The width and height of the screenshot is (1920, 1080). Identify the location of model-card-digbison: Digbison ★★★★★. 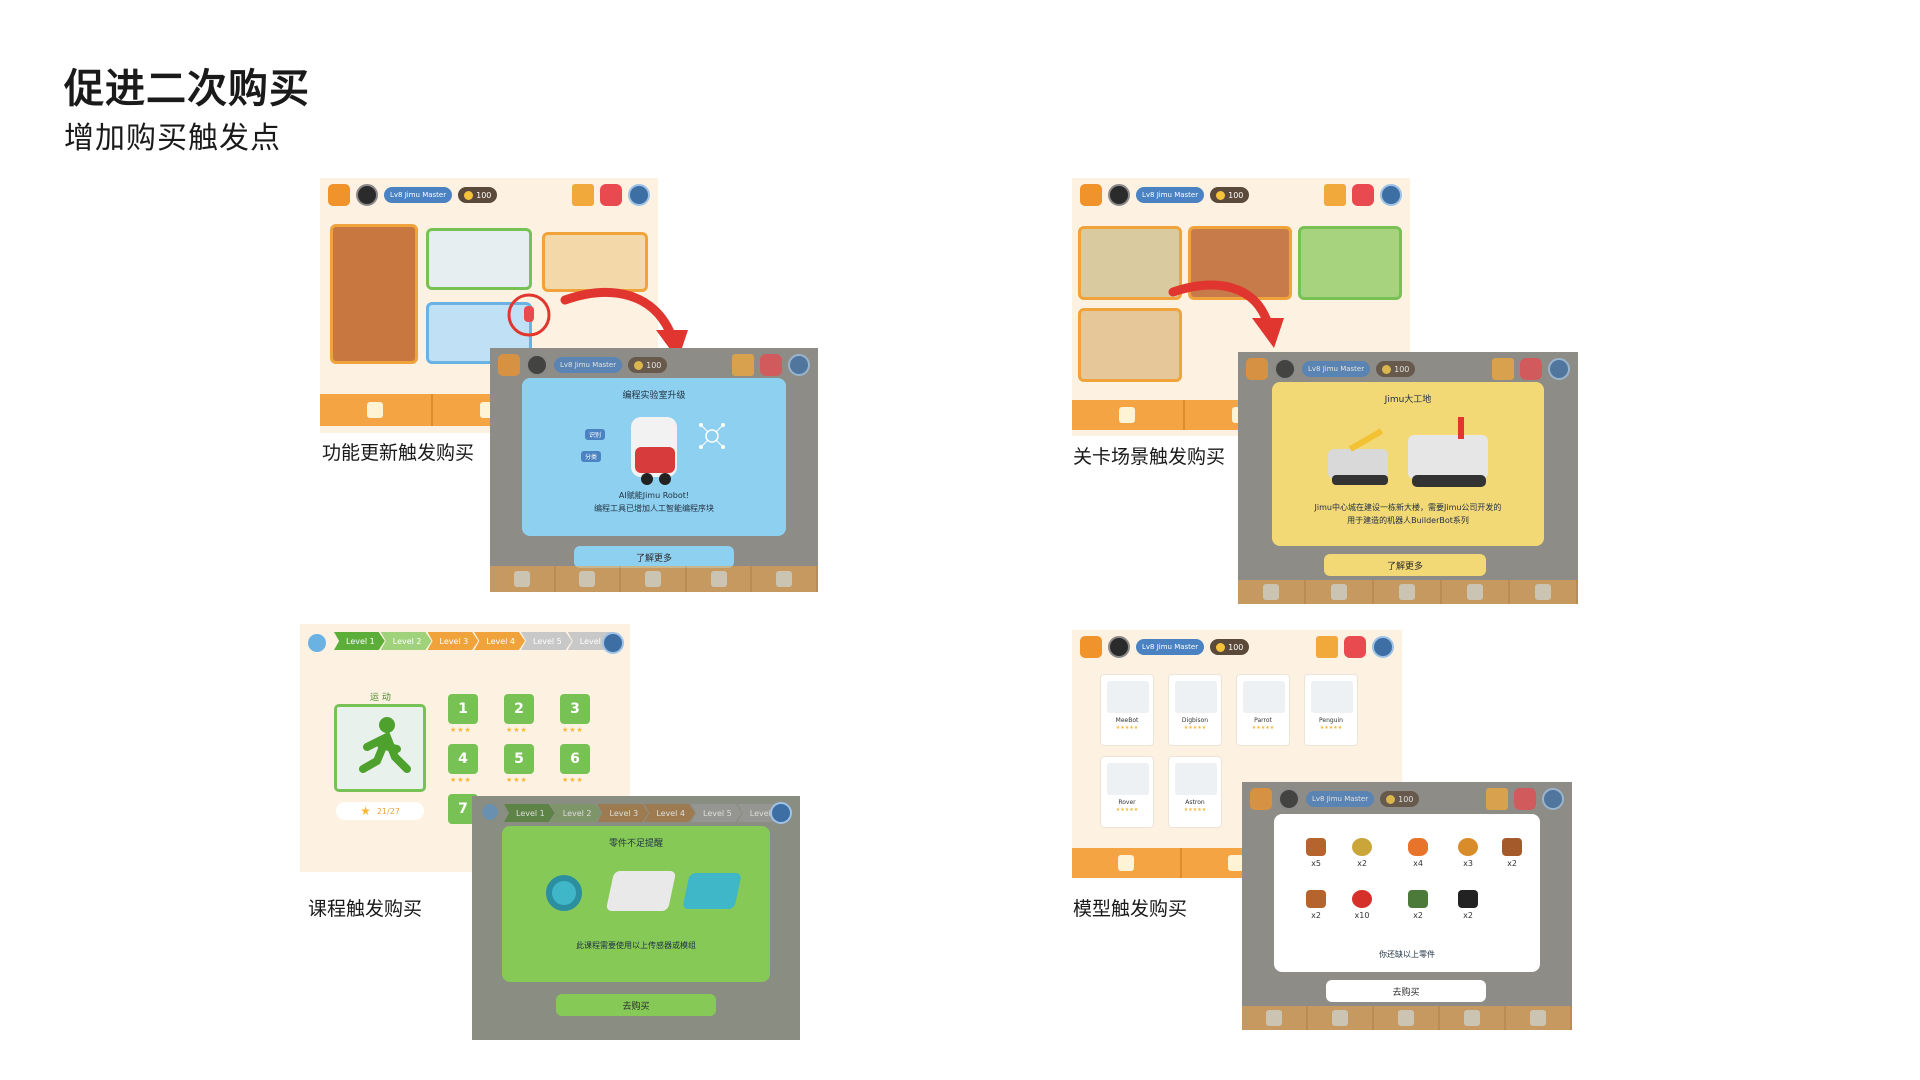
(1195, 710).